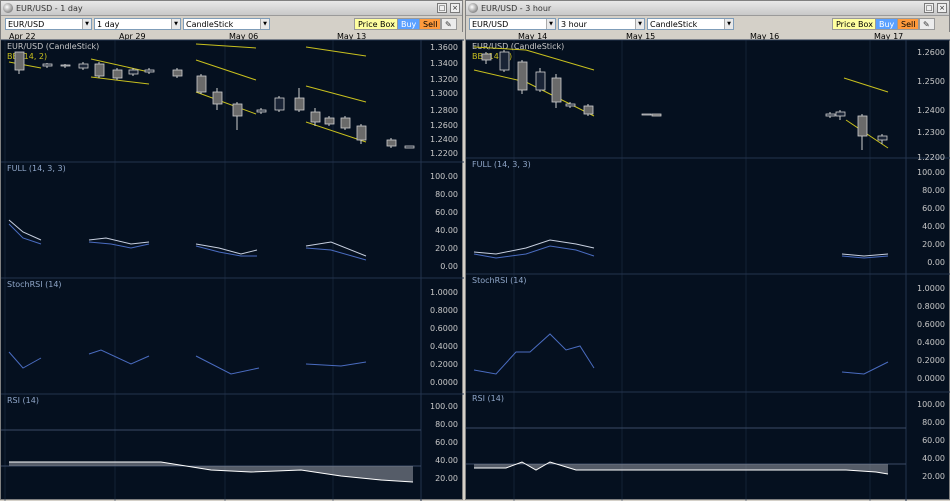 The image size is (950, 501). Describe the element at coordinates (865, 255) in the screenshot. I see `full-k-line` at that location.